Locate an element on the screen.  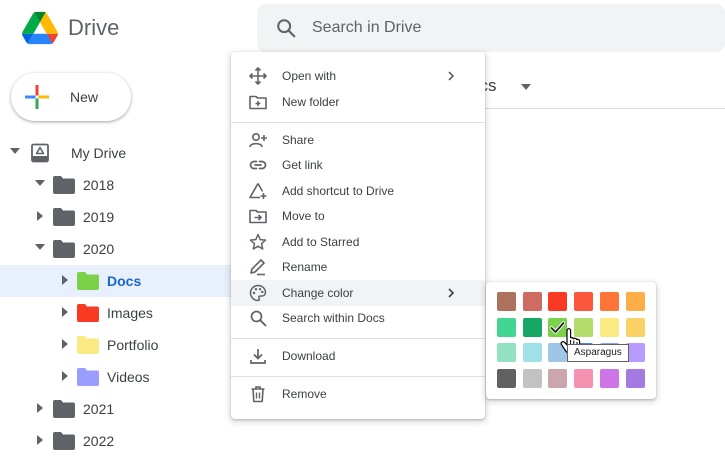
search-bar is located at coordinates (491, 28).